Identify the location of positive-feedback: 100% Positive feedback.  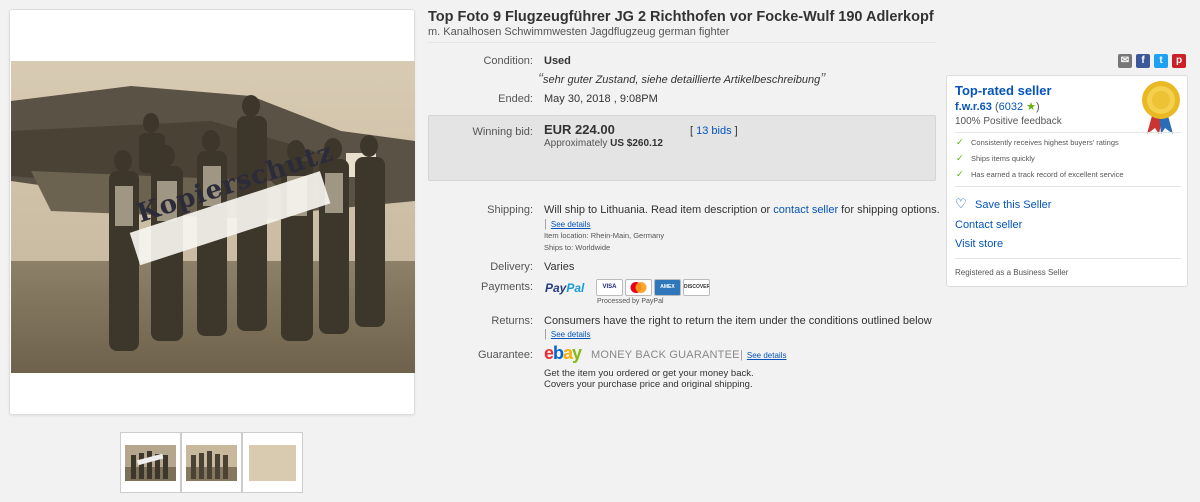
(1008, 121).